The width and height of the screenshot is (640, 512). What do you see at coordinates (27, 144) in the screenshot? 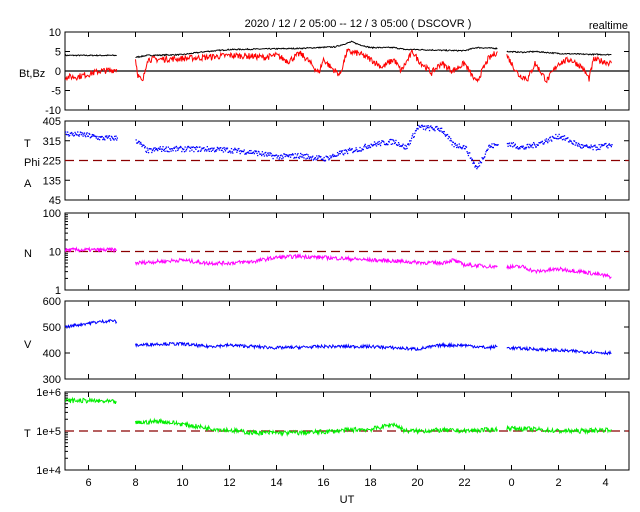
I see `y-axis-label: T` at bounding box center [27, 144].